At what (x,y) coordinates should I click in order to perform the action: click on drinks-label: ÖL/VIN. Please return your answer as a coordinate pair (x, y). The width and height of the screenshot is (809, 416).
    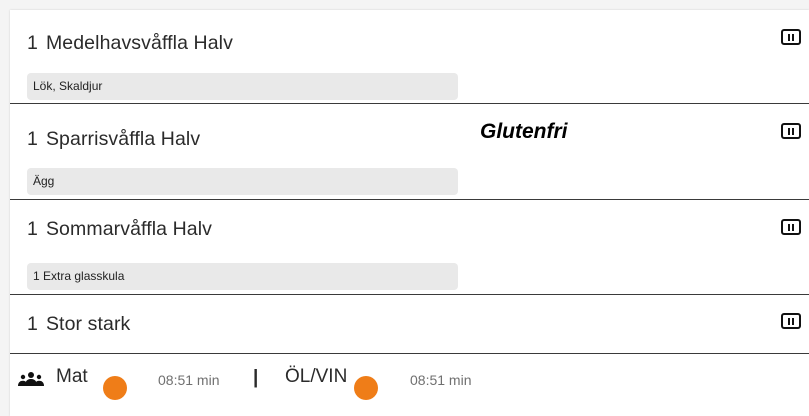
    Looking at the image, I should click on (316, 376).